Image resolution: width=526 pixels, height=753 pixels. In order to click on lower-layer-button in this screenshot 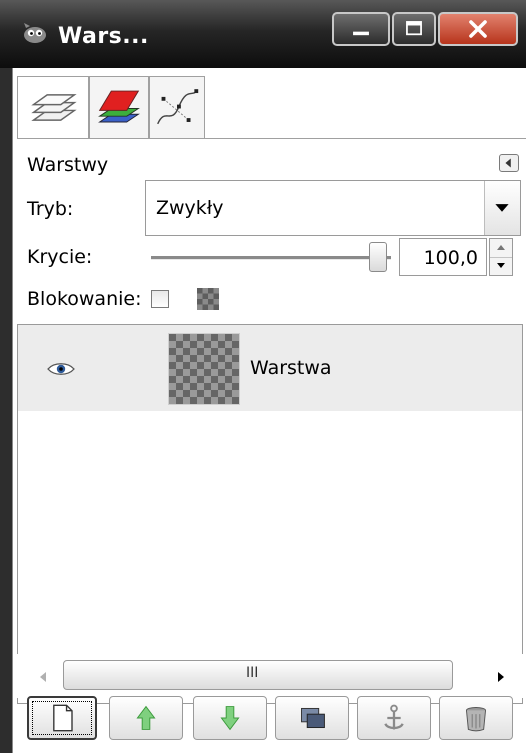, I will do `click(230, 718)`.